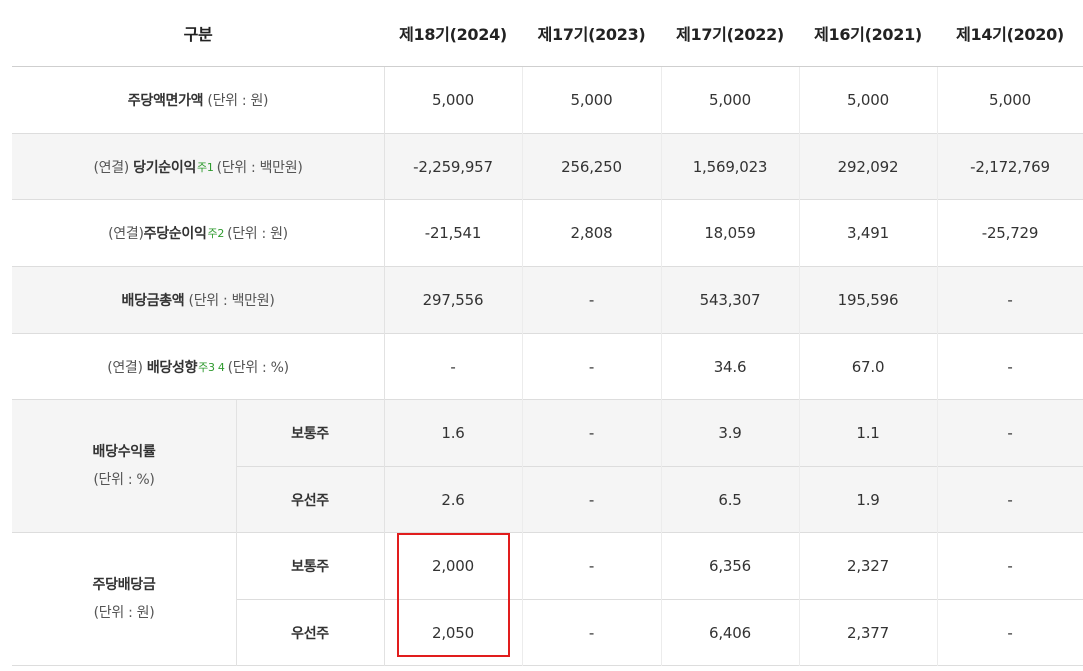 The image size is (1083, 671). What do you see at coordinates (868, 632) in the screenshot?
I see `table-cell: 2,377` at bounding box center [868, 632].